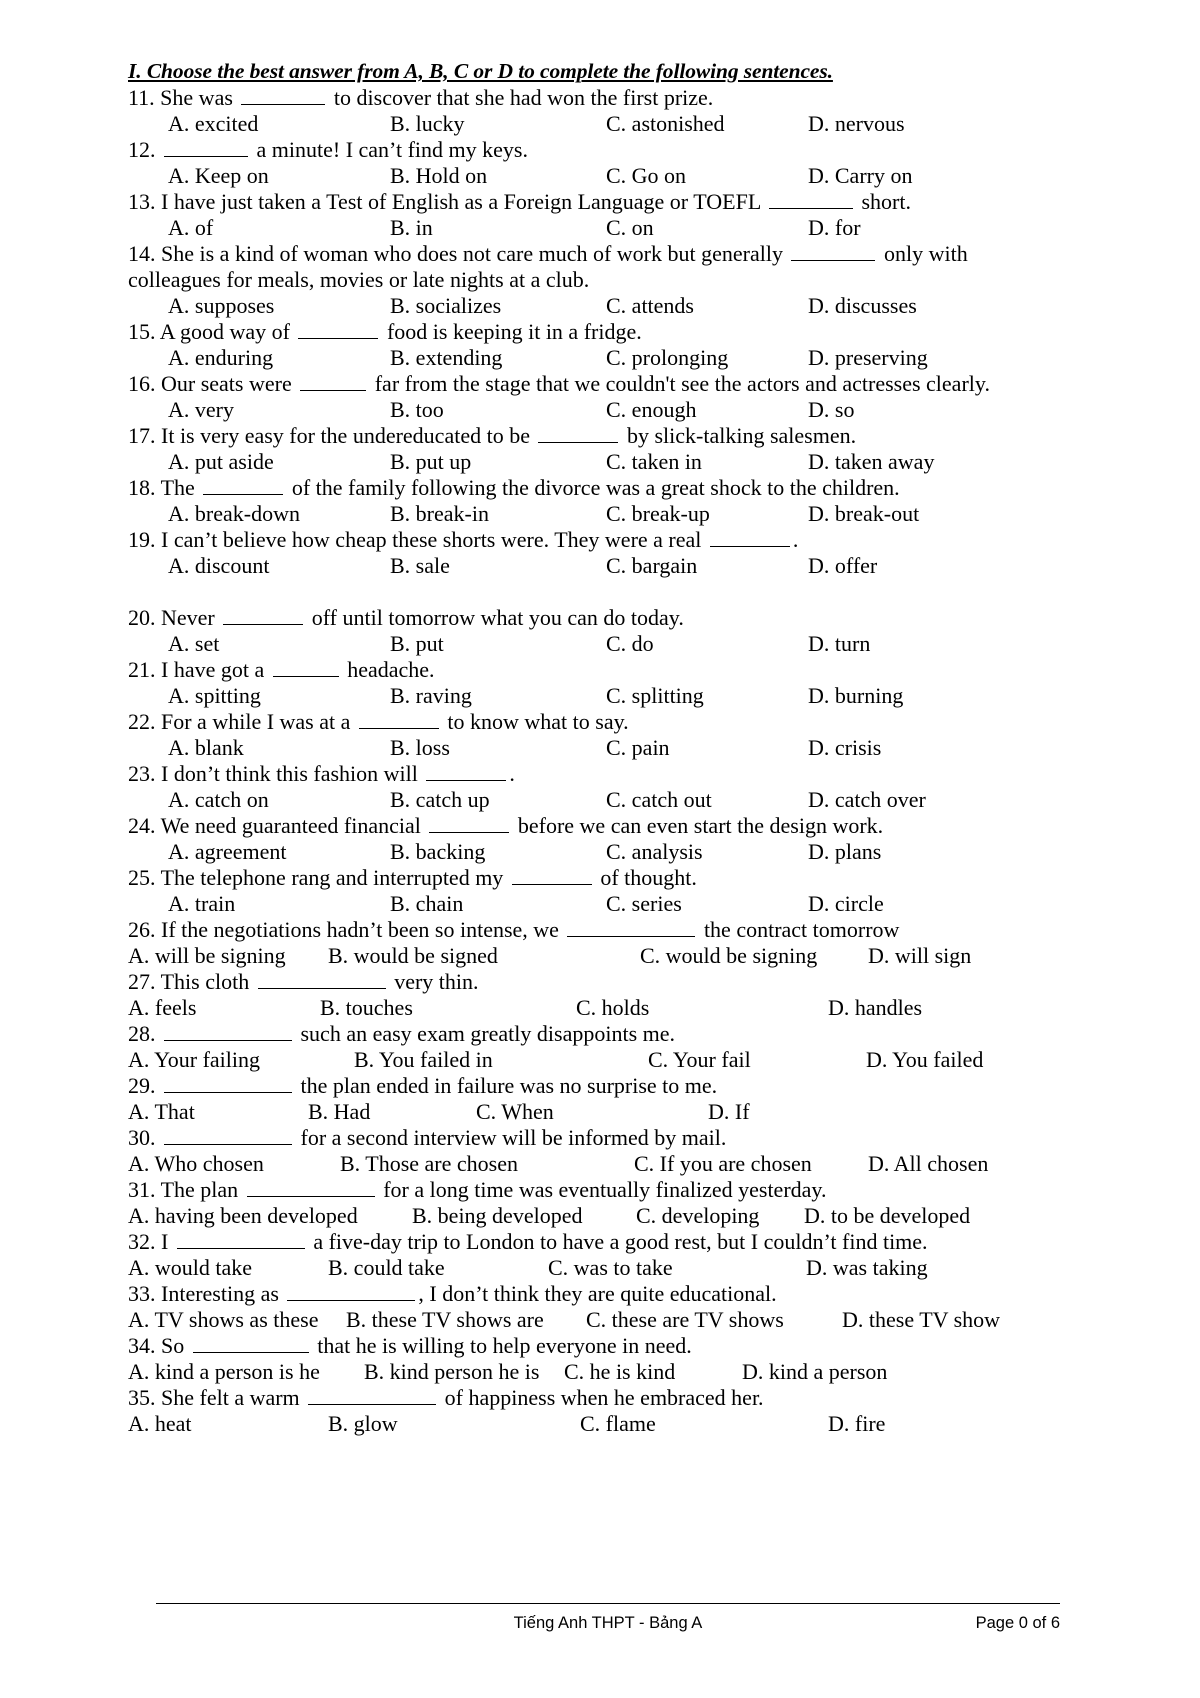 The image size is (1200, 1698). Describe the element at coordinates (875, 1008) in the screenshot. I see `option-choice: D. handles` at that location.